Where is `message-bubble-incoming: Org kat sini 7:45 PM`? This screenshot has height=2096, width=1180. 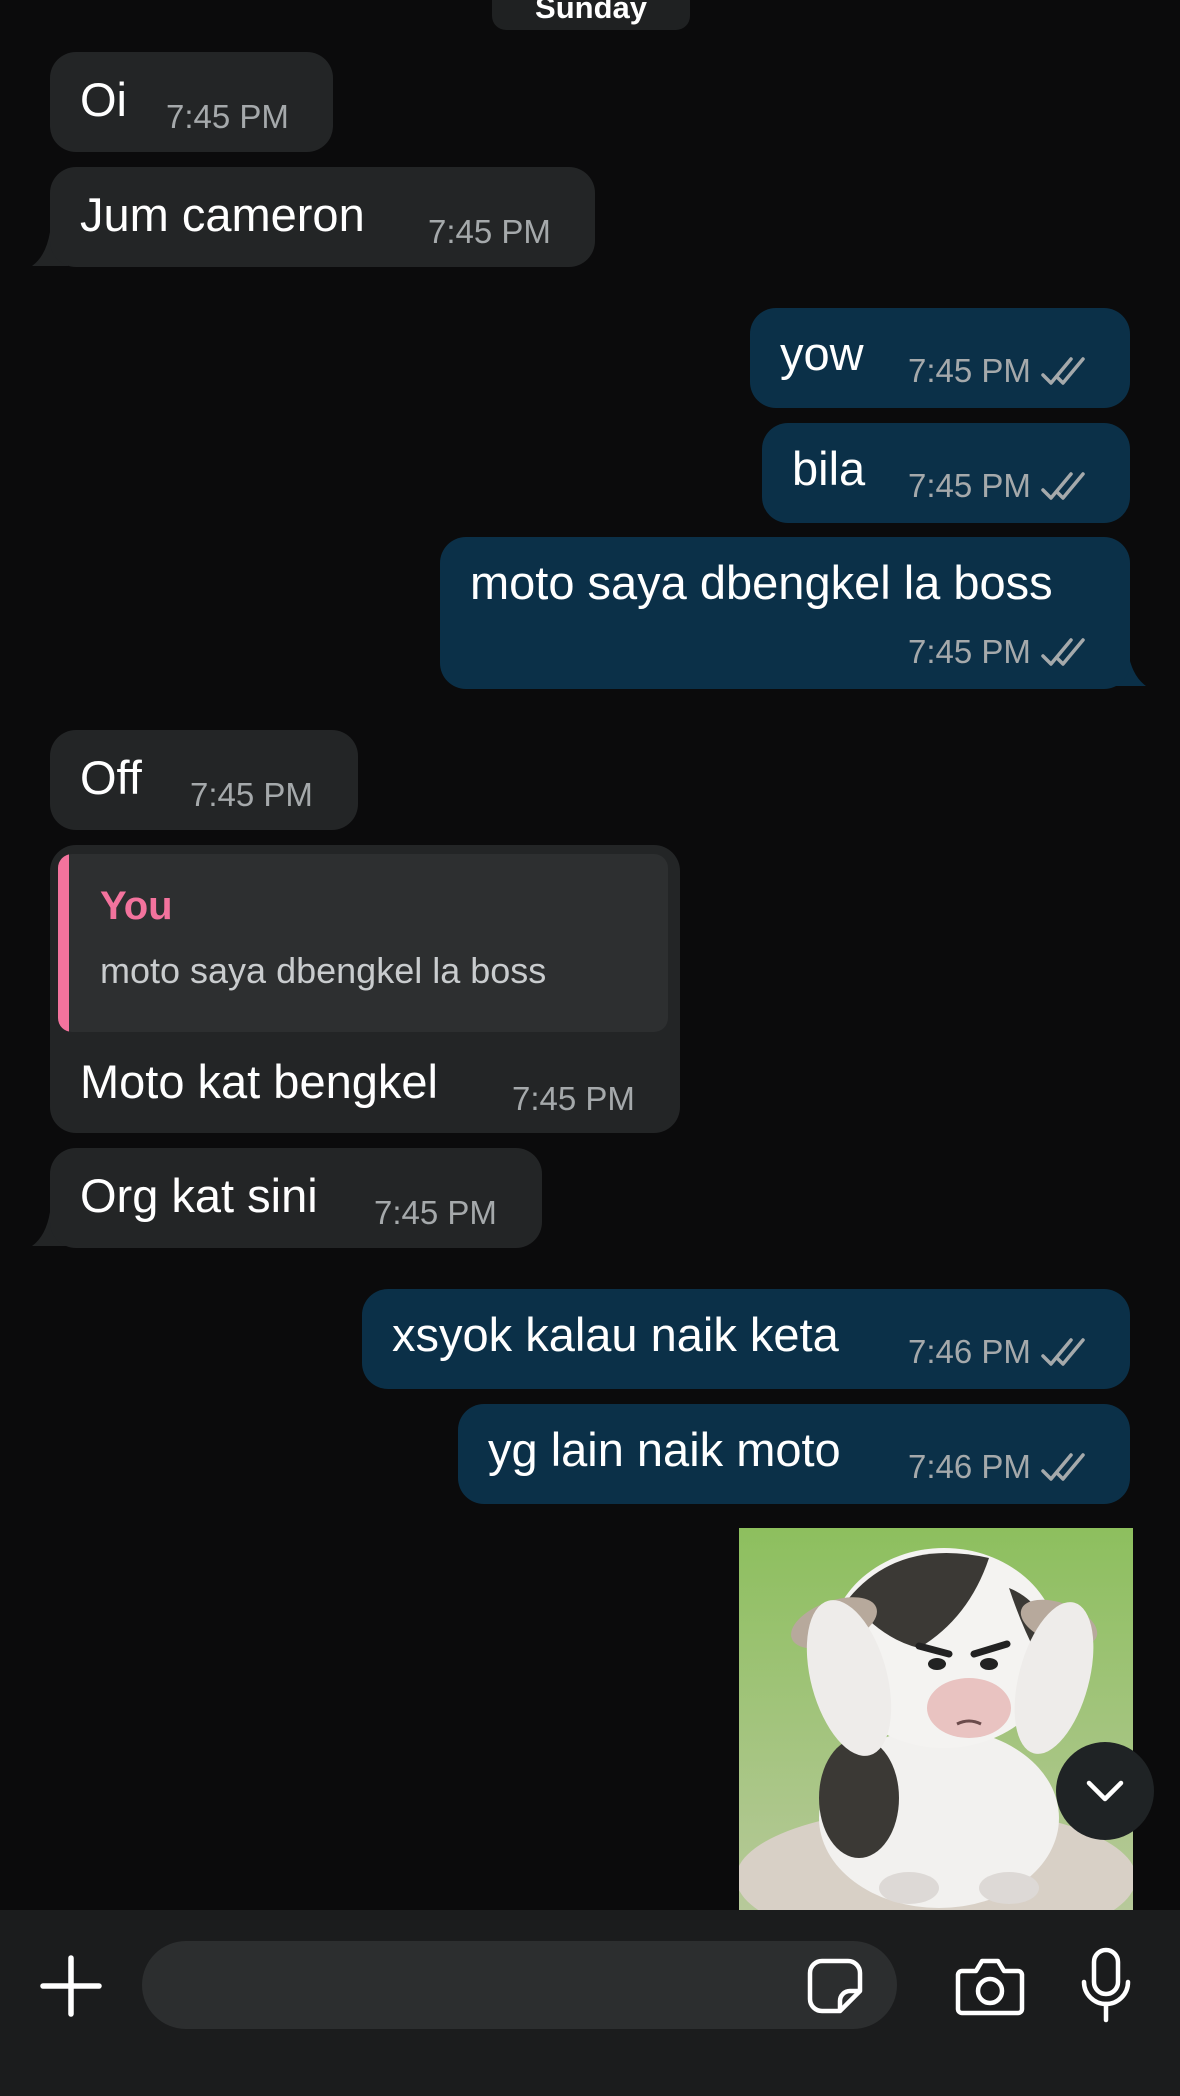 message-bubble-incoming: Org kat sini 7:45 PM is located at coordinates (296, 1198).